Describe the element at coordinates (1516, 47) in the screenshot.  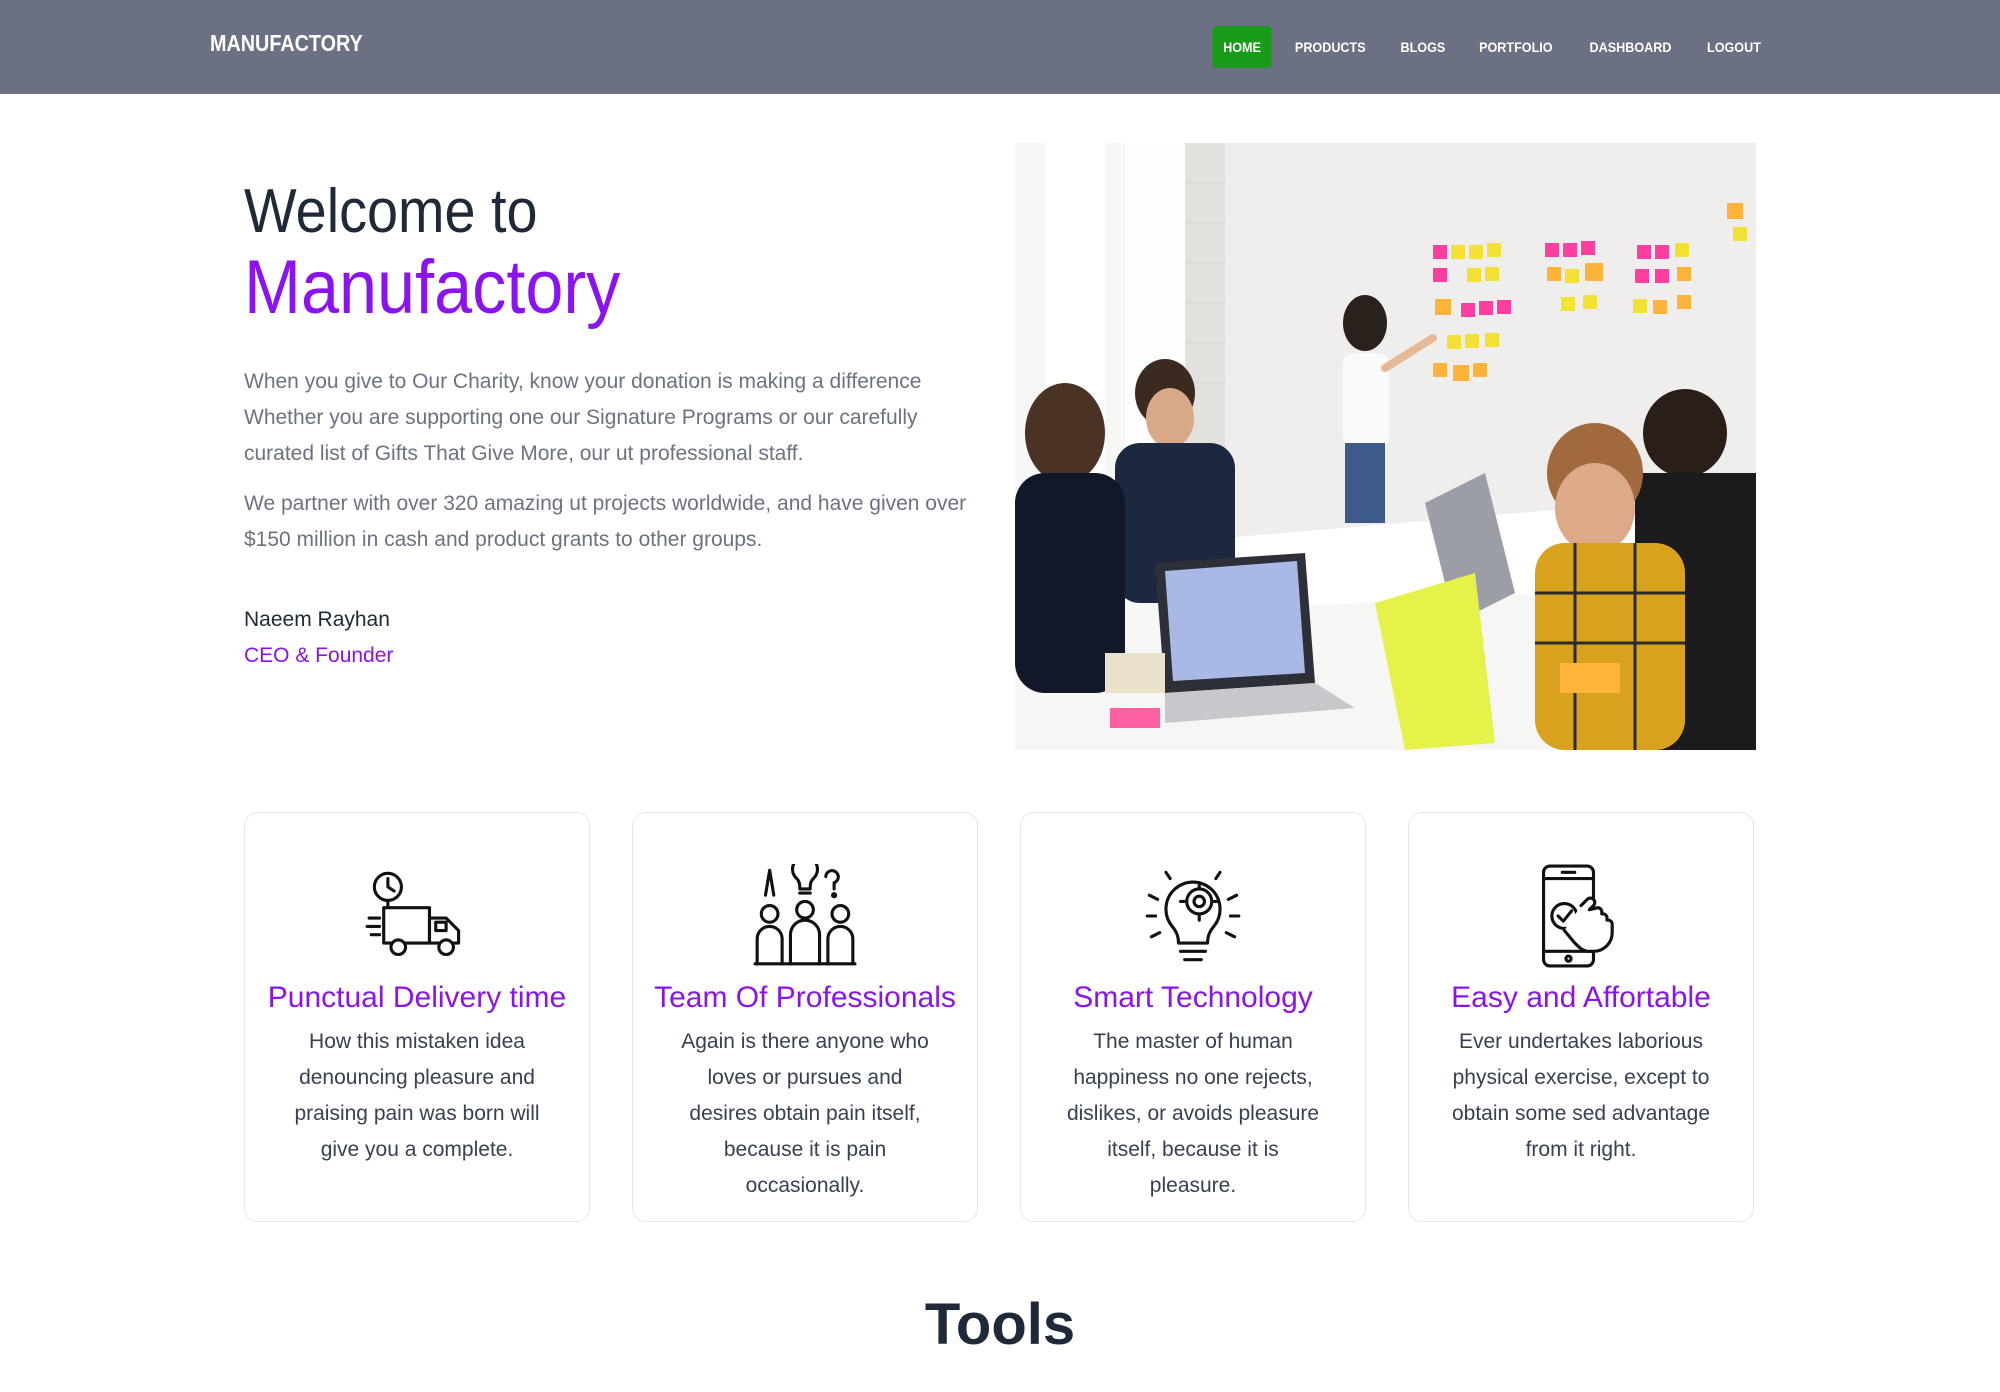
I see `nav-portfolio: PORTFOLIO` at that location.